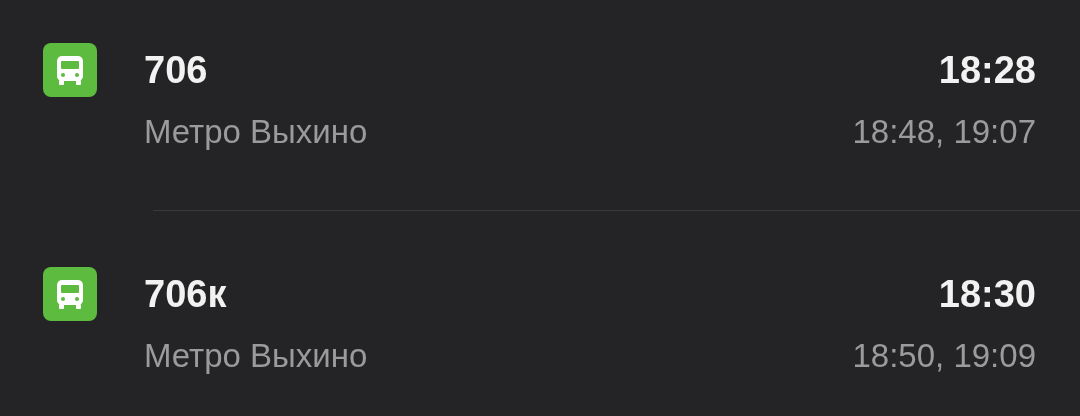  What do you see at coordinates (944, 356) in the screenshot?
I see `later-departure-times: 18:50, 19:09` at bounding box center [944, 356].